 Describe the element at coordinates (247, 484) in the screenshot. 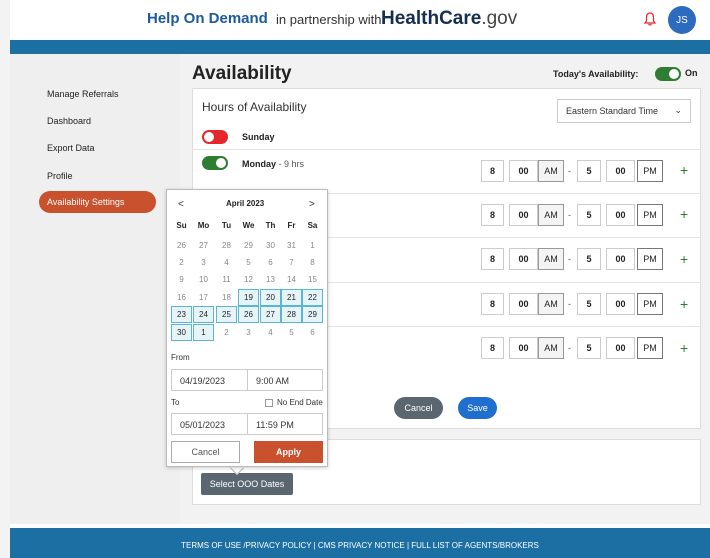

I see `select-ooo-dates-button: Select OOO Dates` at that location.